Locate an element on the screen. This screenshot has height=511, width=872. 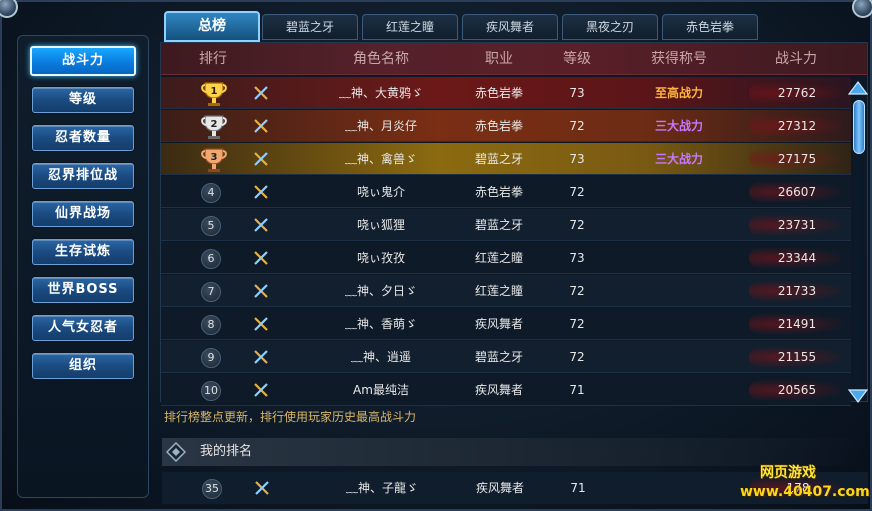
tab-red-lotus-eye: 红莲之瞳 is located at coordinates (410, 27).